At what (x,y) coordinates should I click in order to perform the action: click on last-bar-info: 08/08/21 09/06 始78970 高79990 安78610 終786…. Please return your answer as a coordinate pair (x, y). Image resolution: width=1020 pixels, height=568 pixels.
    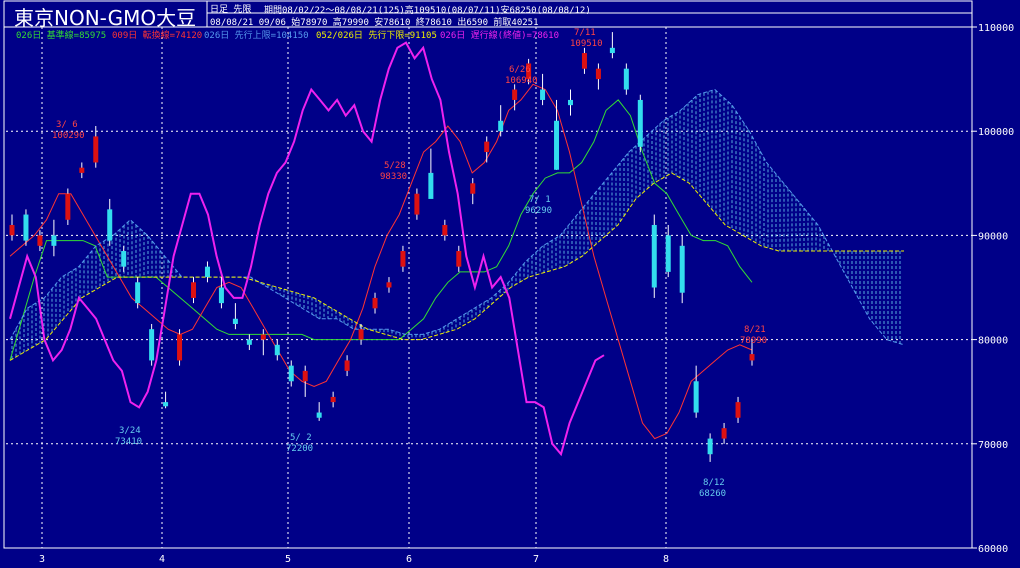
    Looking at the image, I should click on (374, 23).